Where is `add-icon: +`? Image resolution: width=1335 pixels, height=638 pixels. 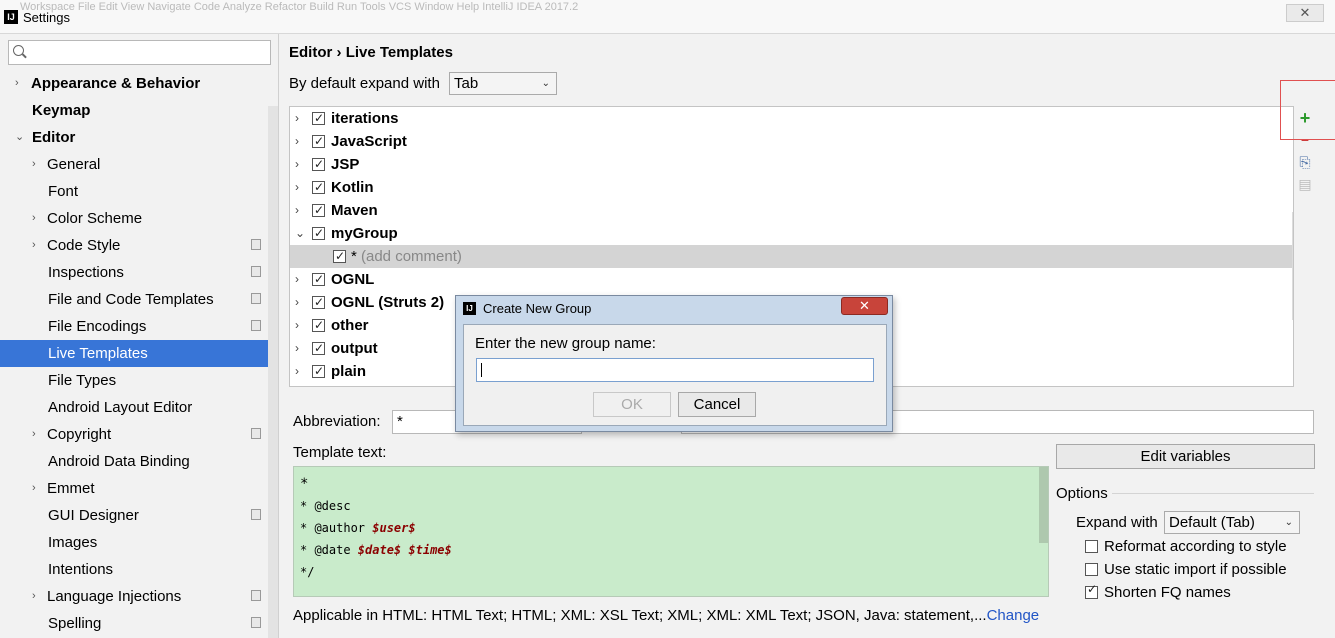 add-icon: + is located at coordinates (1305, 118).